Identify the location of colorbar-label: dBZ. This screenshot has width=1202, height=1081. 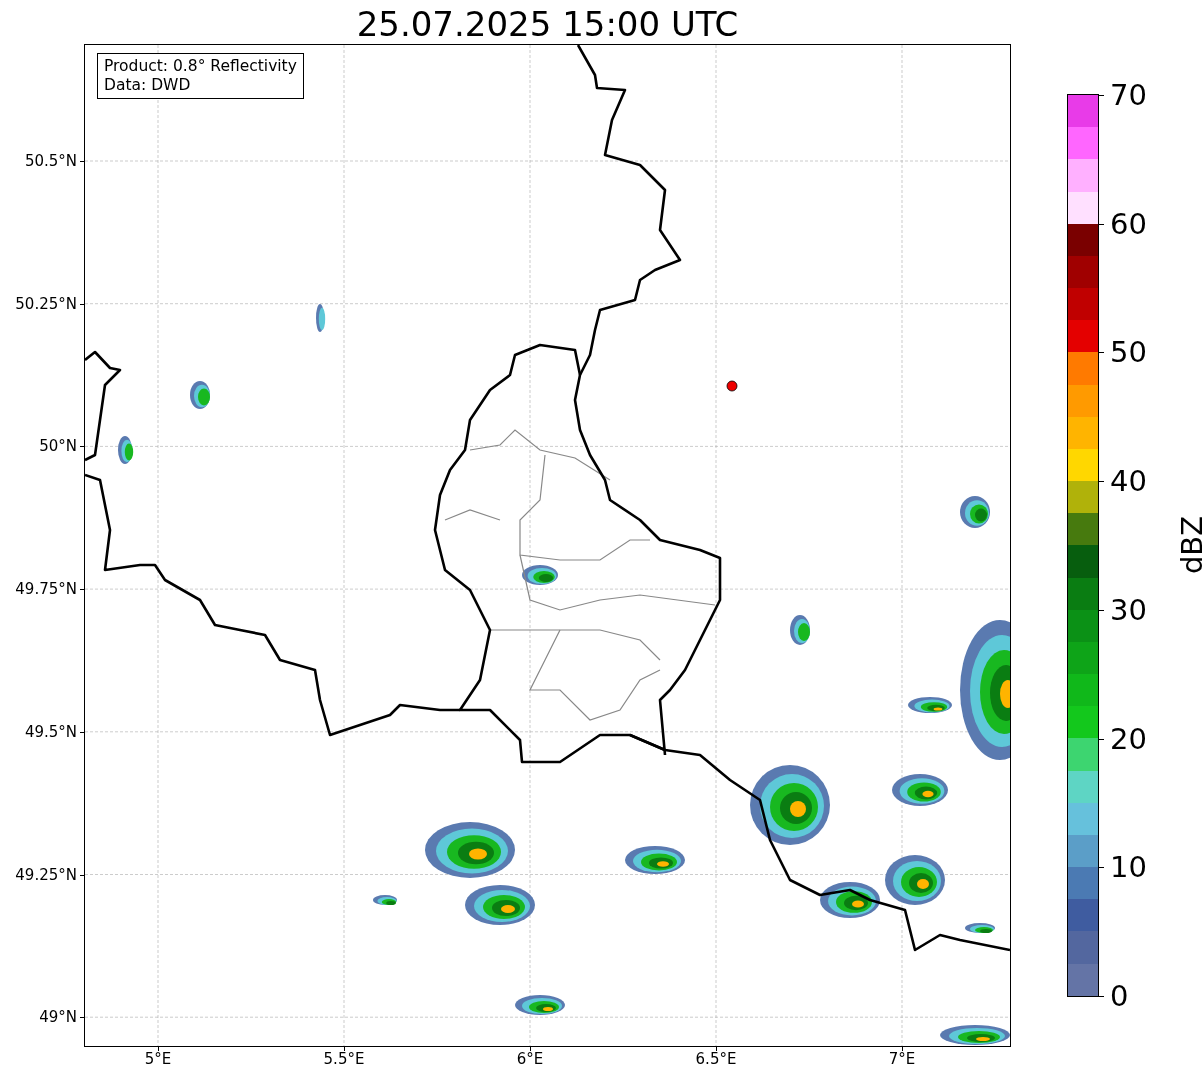
(1188, 545).